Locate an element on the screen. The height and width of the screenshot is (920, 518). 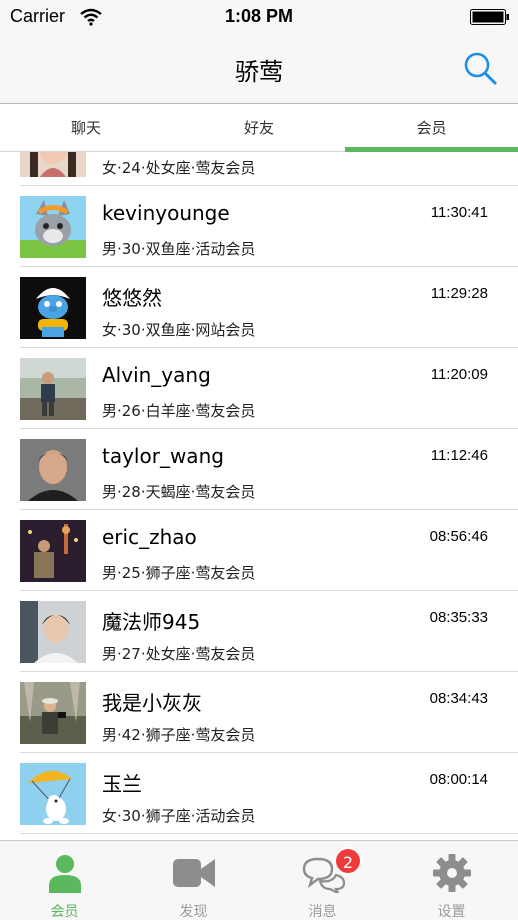
list-item: taylor_wang 11:12:46 男·28·天蝎座·莺友会员 is located at coordinates (259, 469).